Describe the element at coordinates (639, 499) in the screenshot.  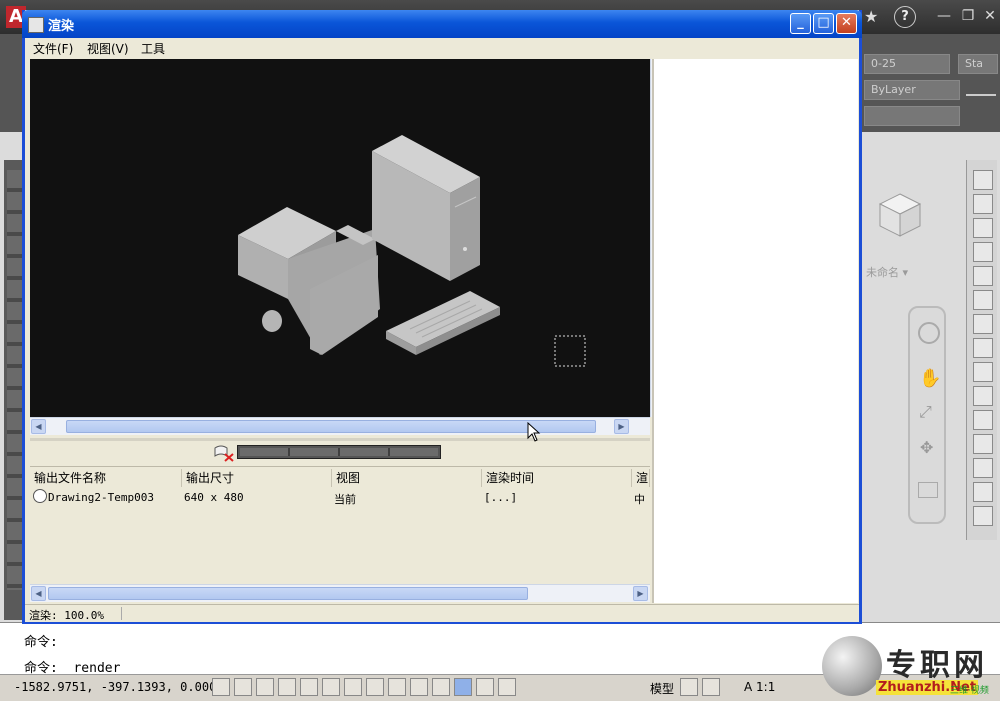
I see `row-more: 中` at that location.